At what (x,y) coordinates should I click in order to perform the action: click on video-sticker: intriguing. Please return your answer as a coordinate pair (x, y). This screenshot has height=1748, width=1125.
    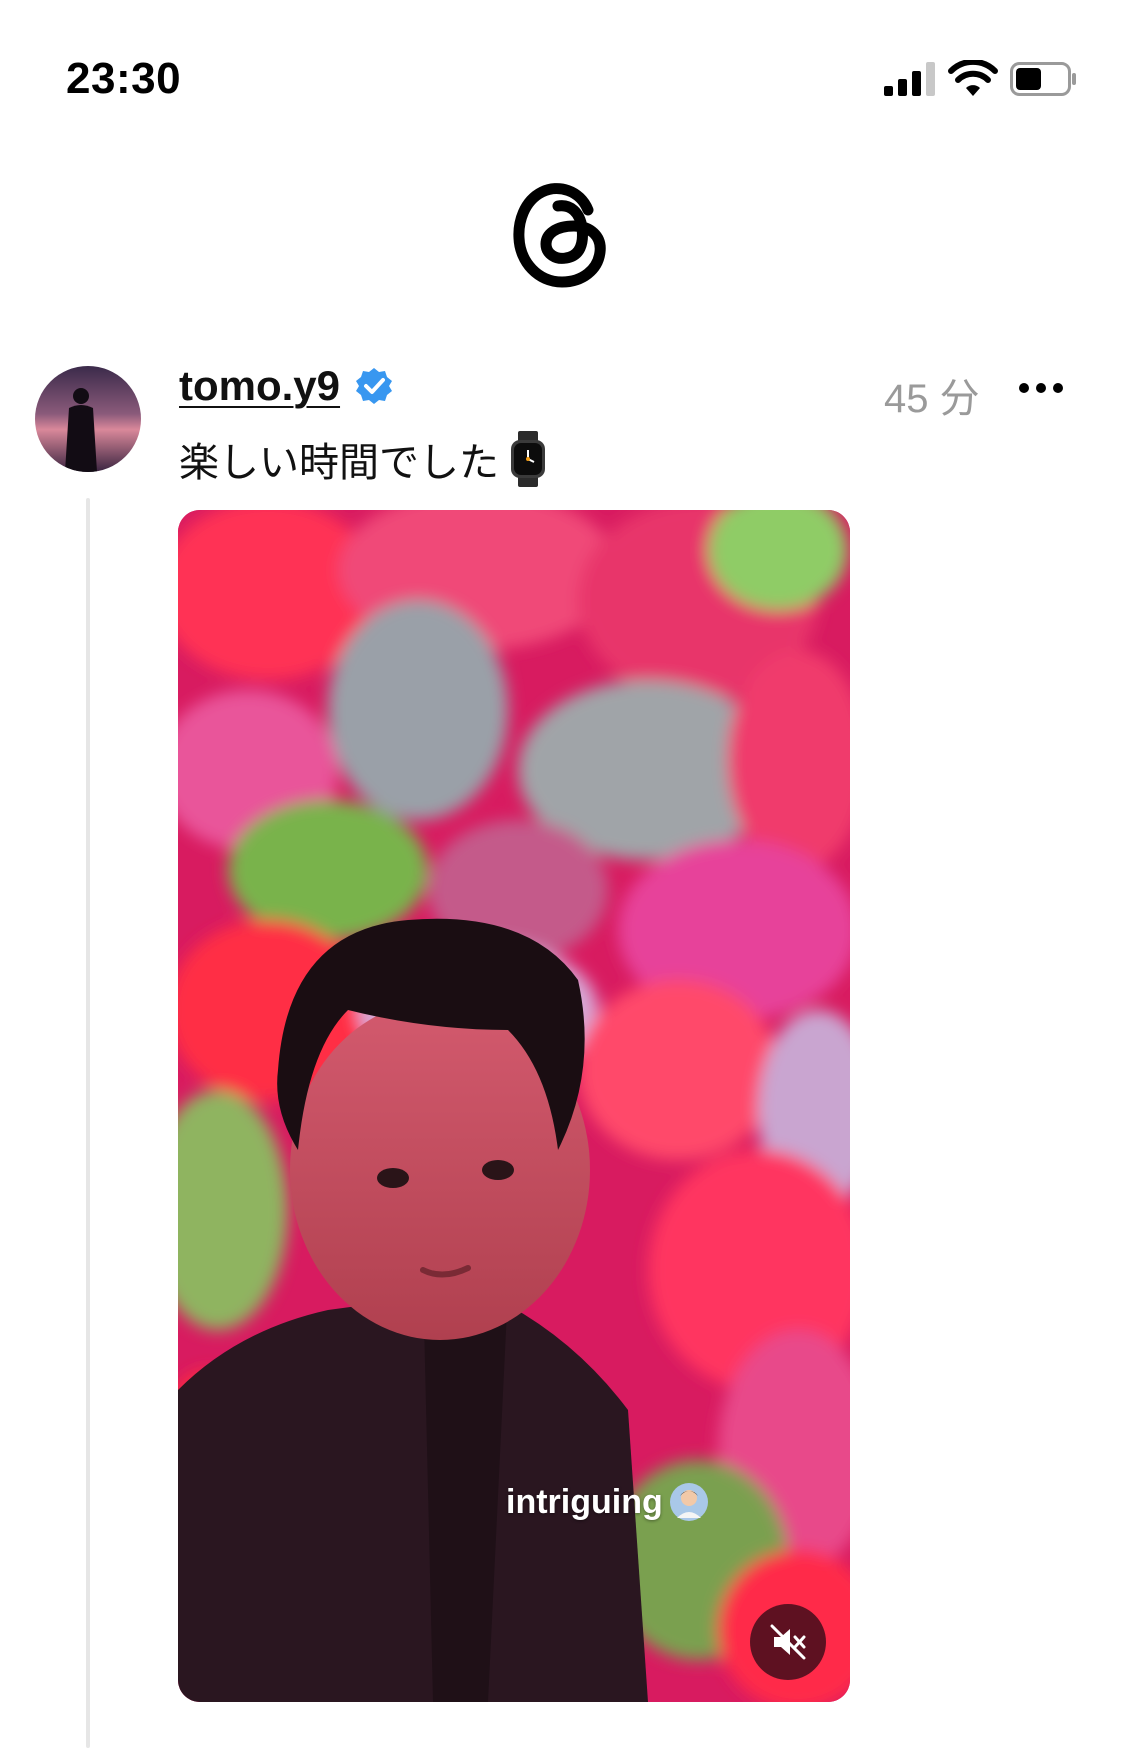
    Looking at the image, I should click on (607, 1502).